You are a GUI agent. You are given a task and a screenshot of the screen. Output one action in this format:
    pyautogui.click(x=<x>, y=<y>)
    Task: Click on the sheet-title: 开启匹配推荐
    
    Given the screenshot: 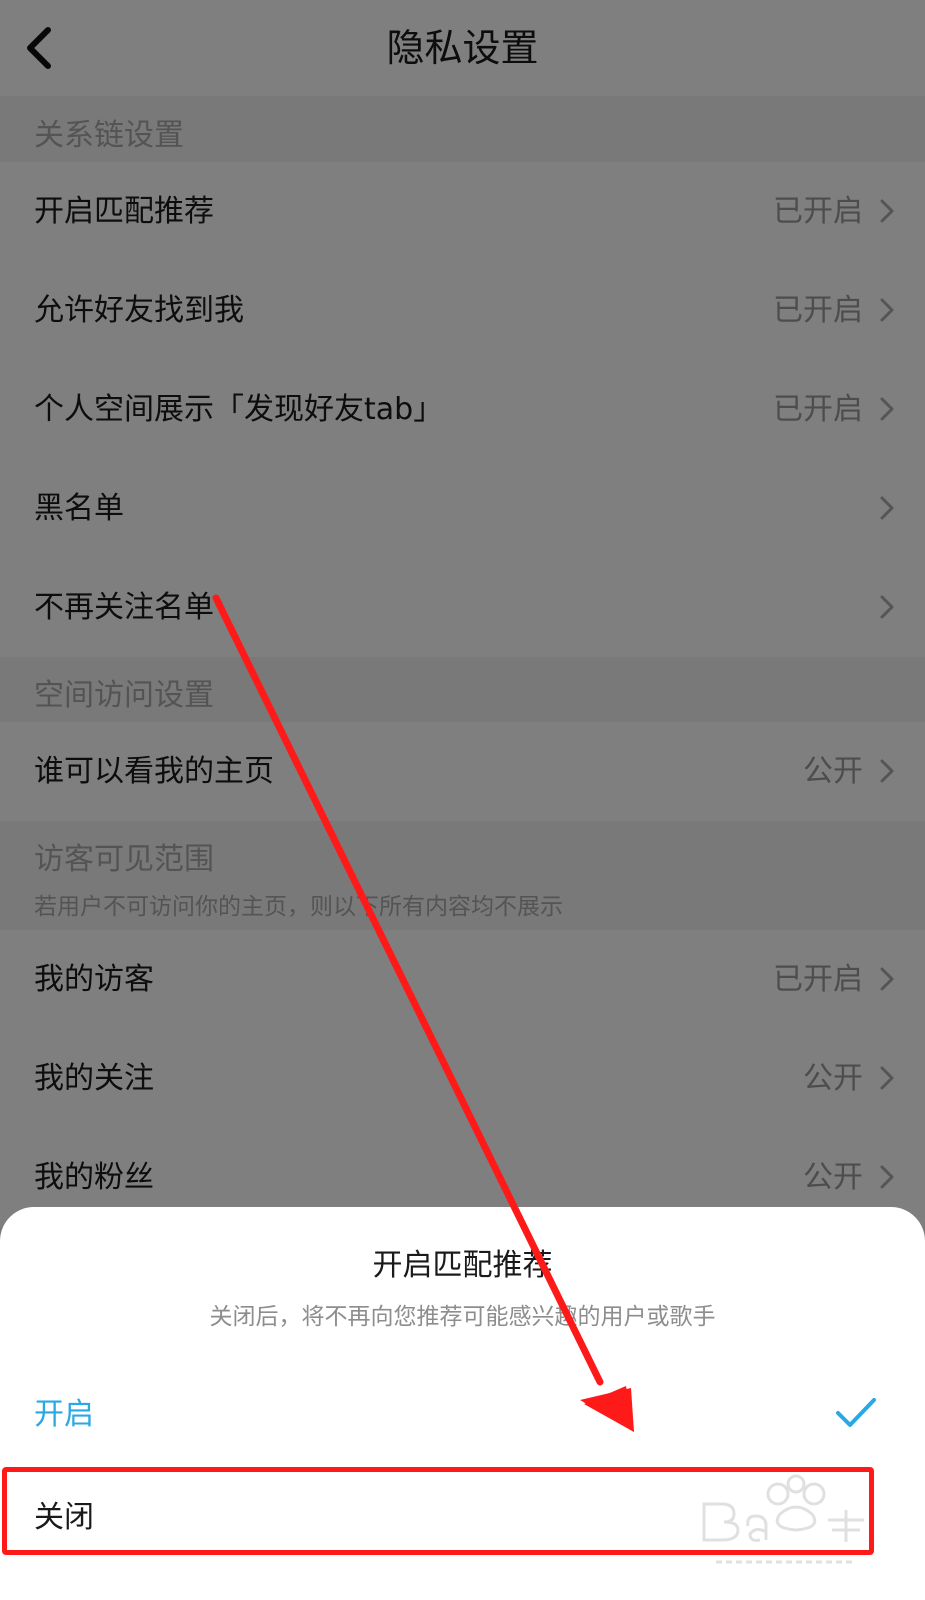 What is the action you would take?
    pyautogui.click(x=462, y=1265)
    